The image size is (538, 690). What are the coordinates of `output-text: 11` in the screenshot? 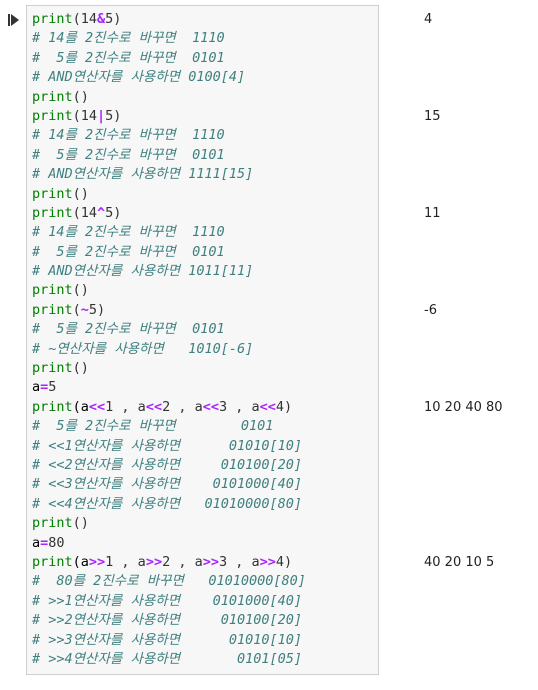 It's located at (432, 213).